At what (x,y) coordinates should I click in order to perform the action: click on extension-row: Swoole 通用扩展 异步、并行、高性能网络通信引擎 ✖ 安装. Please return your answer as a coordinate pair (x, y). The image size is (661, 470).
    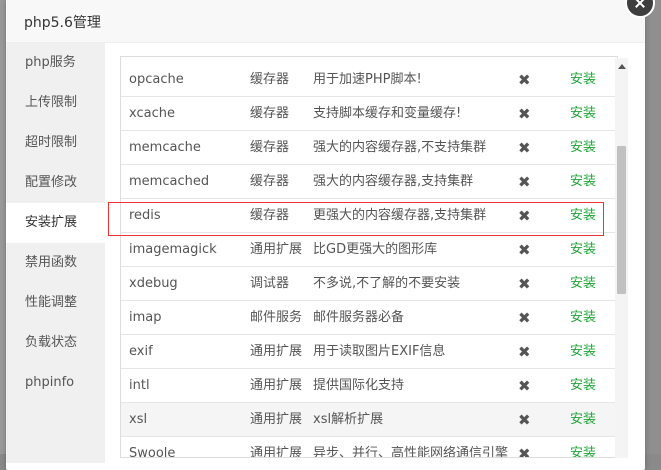
    Looking at the image, I should click on (369, 447).